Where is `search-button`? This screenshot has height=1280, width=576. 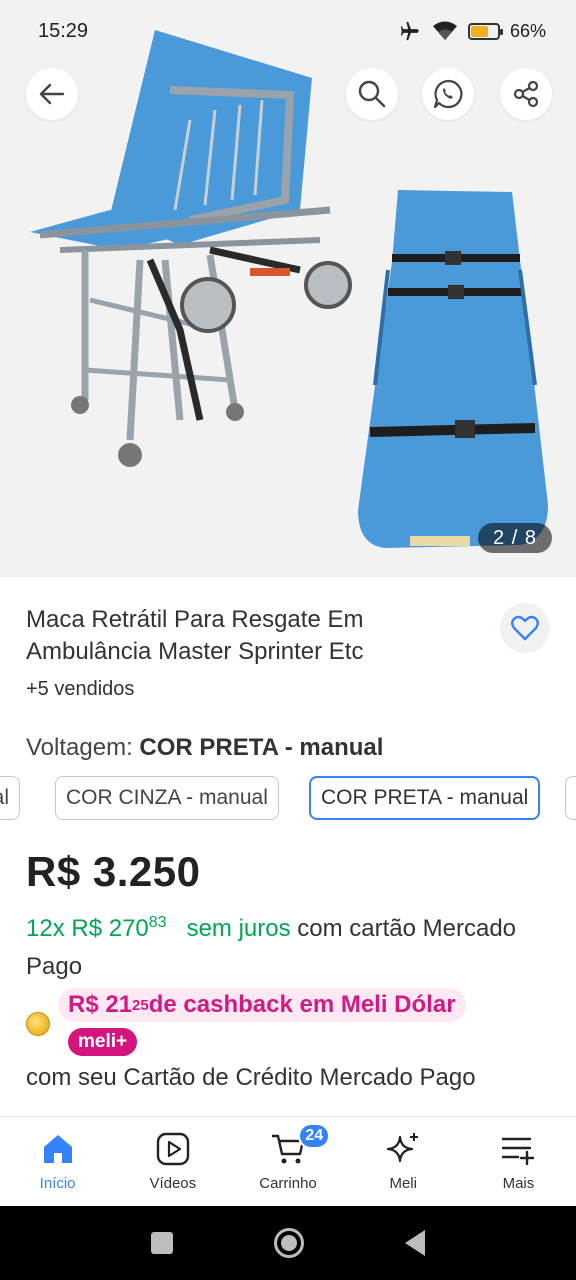 search-button is located at coordinates (372, 94).